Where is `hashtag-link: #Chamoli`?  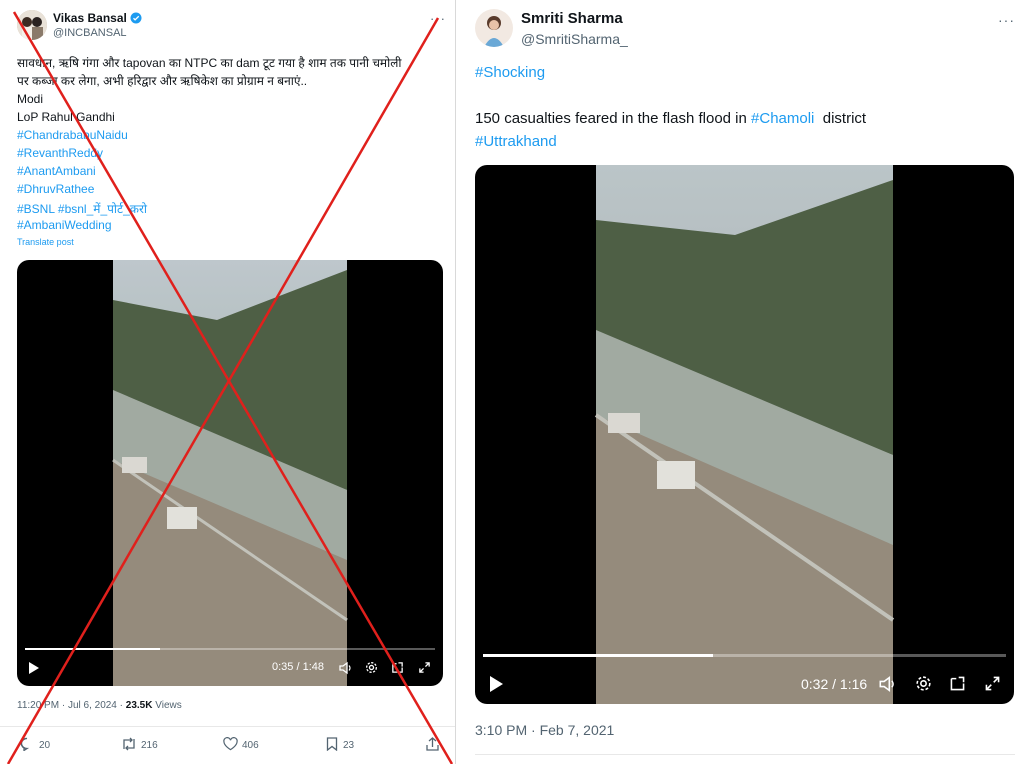 hashtag-link: #Chamoli is located at coordinates (782, 118).